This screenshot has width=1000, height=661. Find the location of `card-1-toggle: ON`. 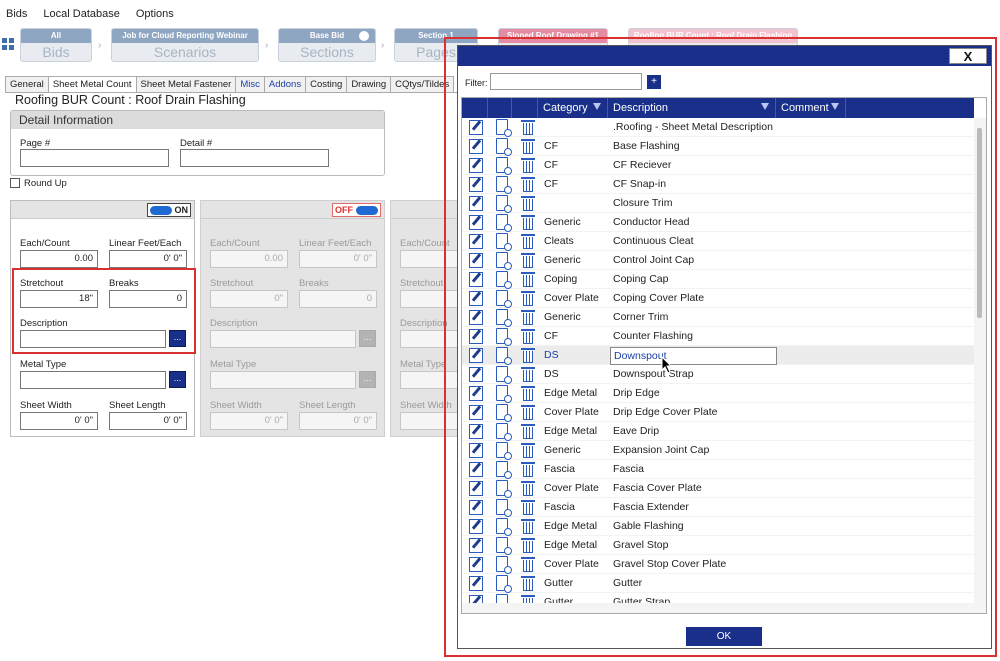

card-1-toggle: ON is located at coordinates (168, 210).